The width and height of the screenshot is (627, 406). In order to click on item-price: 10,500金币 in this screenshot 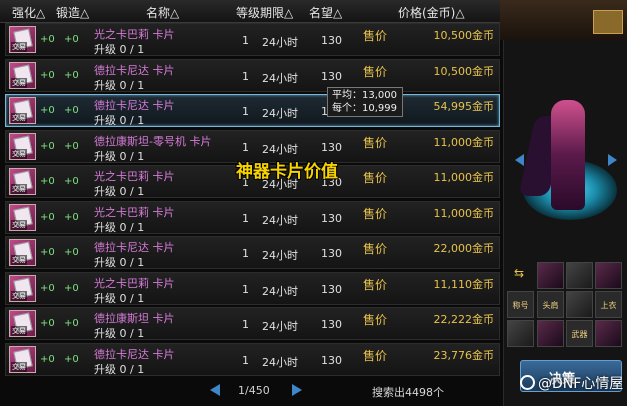, I will do `click(464, 71)`.